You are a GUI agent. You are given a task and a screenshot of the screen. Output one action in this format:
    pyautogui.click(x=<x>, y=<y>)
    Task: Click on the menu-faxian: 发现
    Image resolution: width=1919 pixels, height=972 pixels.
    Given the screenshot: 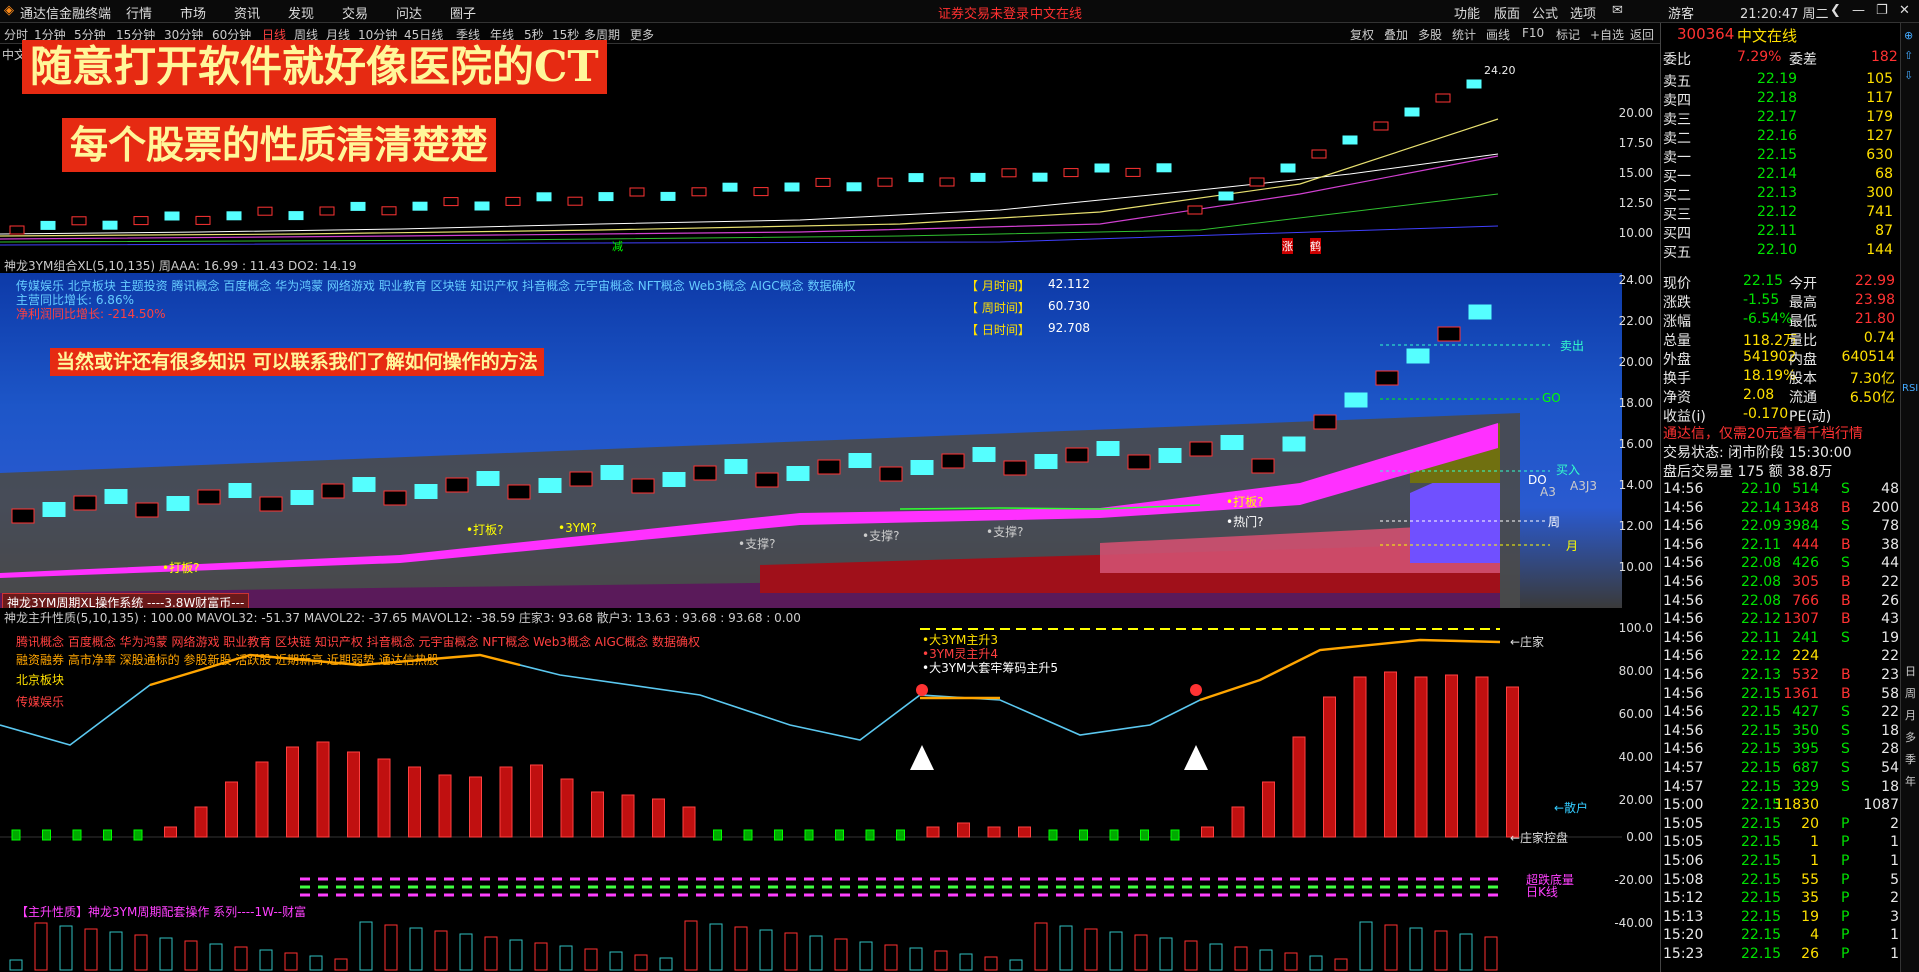 What is the action you would take?
    pyautogui.click(x=301, y=12)
    